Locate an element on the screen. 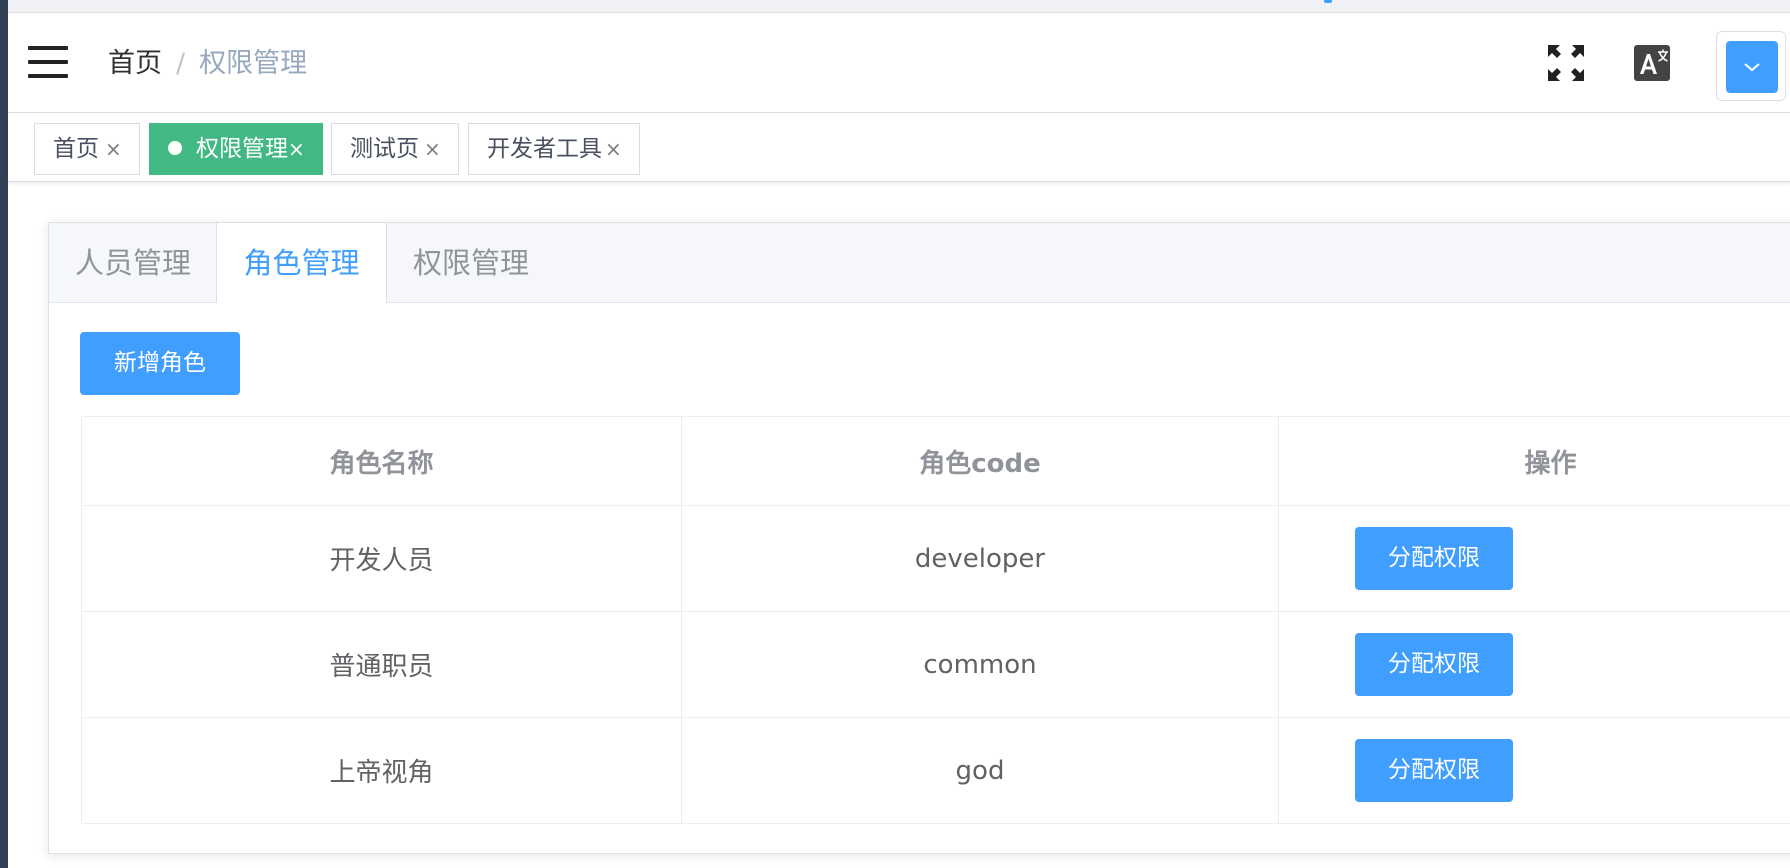 The width and height of the screenshot is (1790, 868). add-role-button: 新增角色 is located at coordinates (160, 363).